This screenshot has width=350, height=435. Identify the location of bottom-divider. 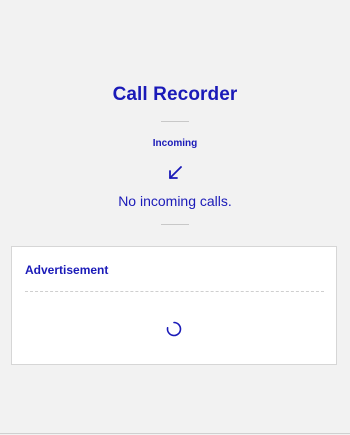
(175, 433).